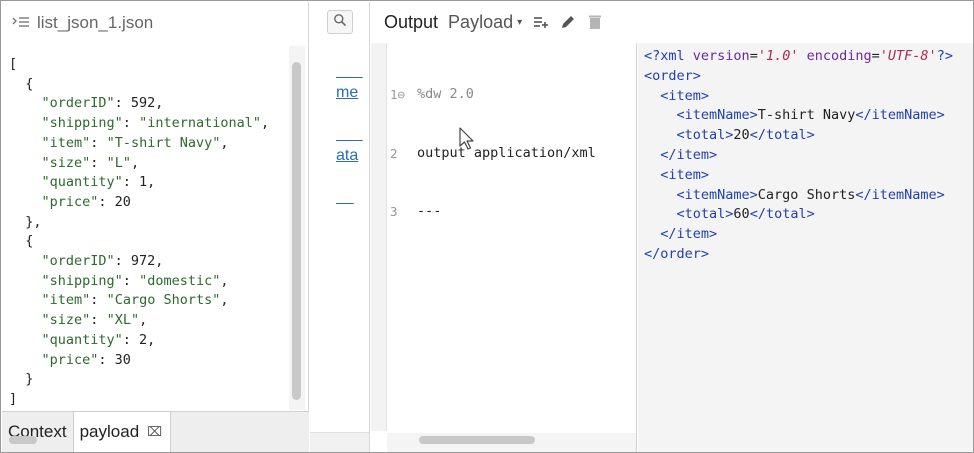 Image resolution: width=974 pixels, height=453 pixels. Describe the element at coordinates (672, 22) in the screenshot. I see `transform-header: Output Payload ▾` at that location.